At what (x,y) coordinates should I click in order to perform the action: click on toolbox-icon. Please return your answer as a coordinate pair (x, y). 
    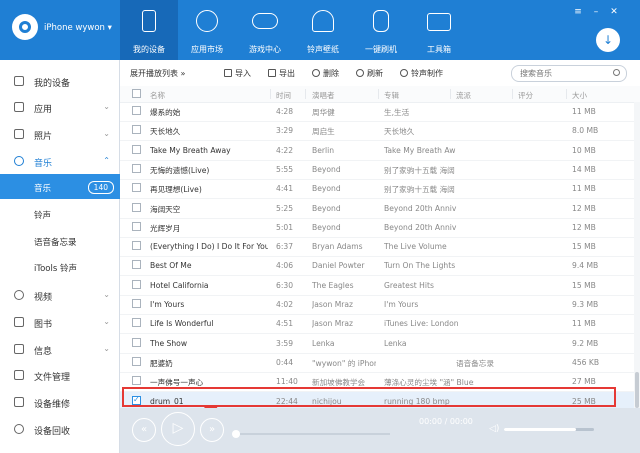
    Looking at the image, I should click on (439, 22).